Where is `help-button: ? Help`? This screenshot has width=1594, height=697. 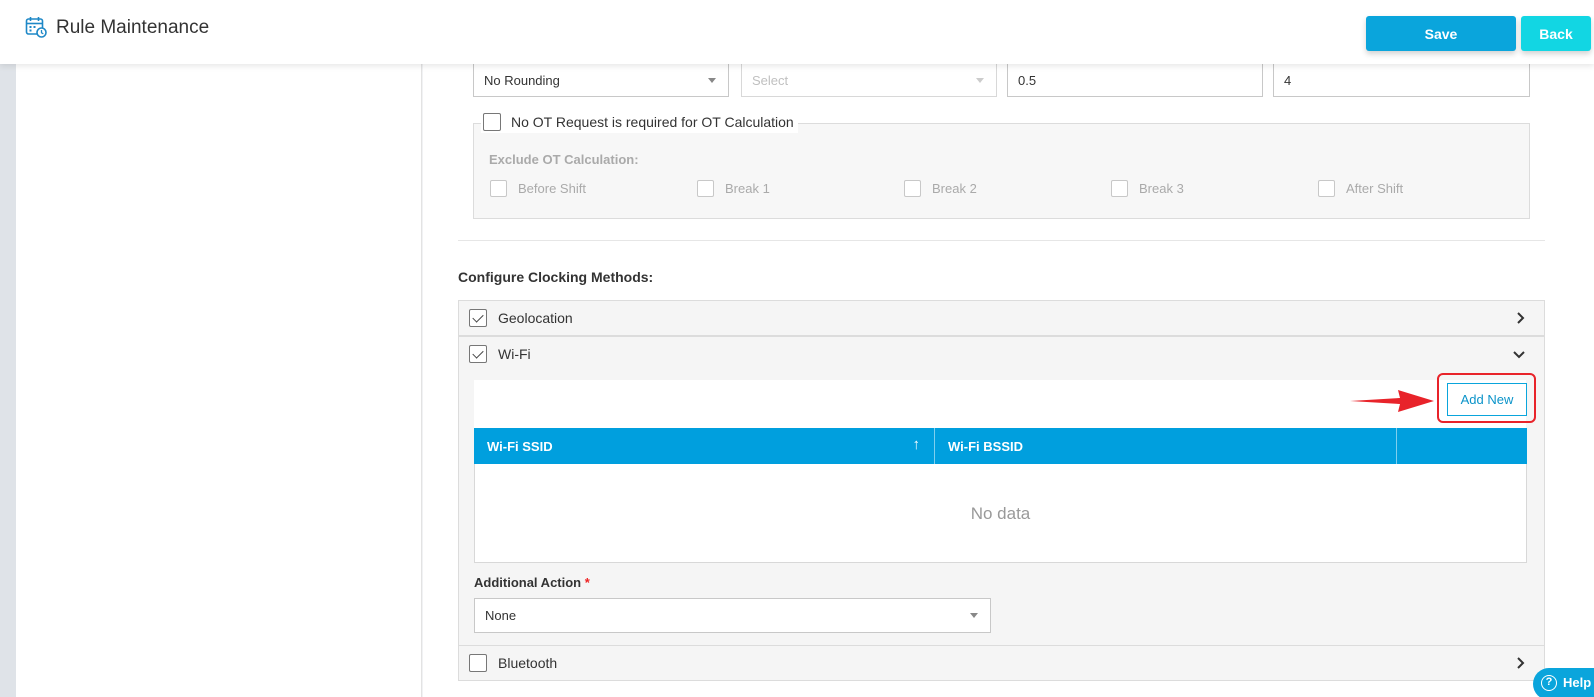 help-button: ? Help is located at coordinates (1563, 682).